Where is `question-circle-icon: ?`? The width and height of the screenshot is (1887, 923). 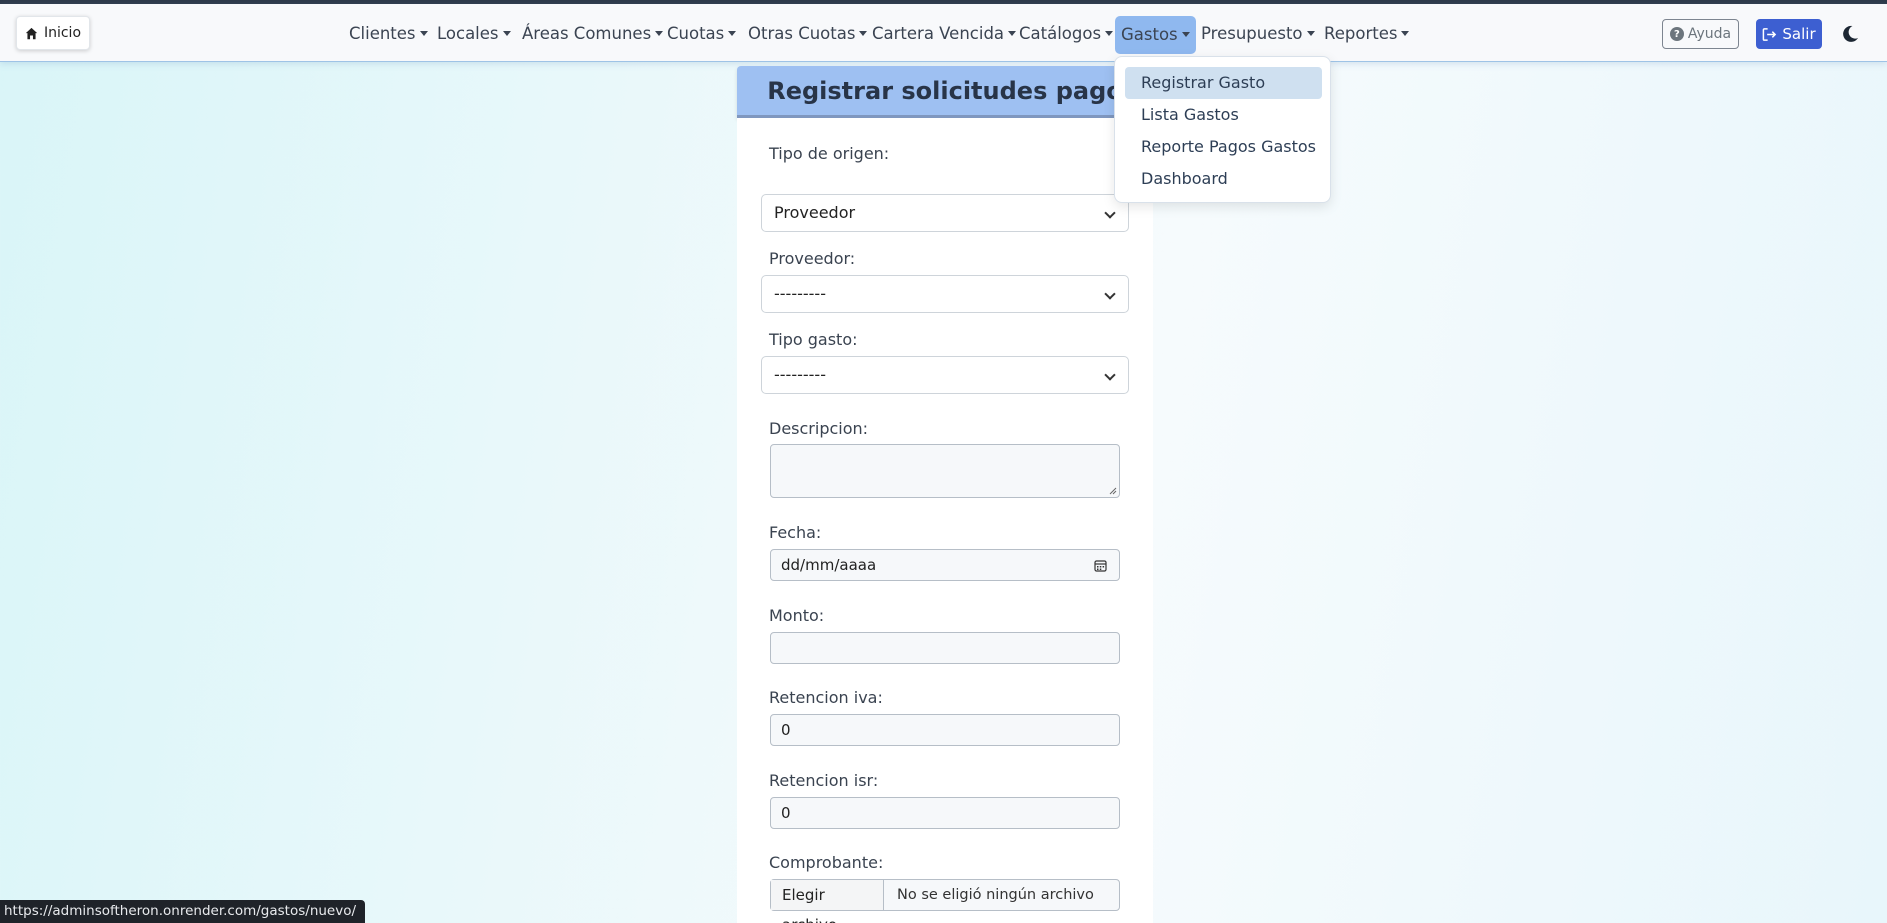 question-circle-icon: ? is located at coordinates (1676, 34).